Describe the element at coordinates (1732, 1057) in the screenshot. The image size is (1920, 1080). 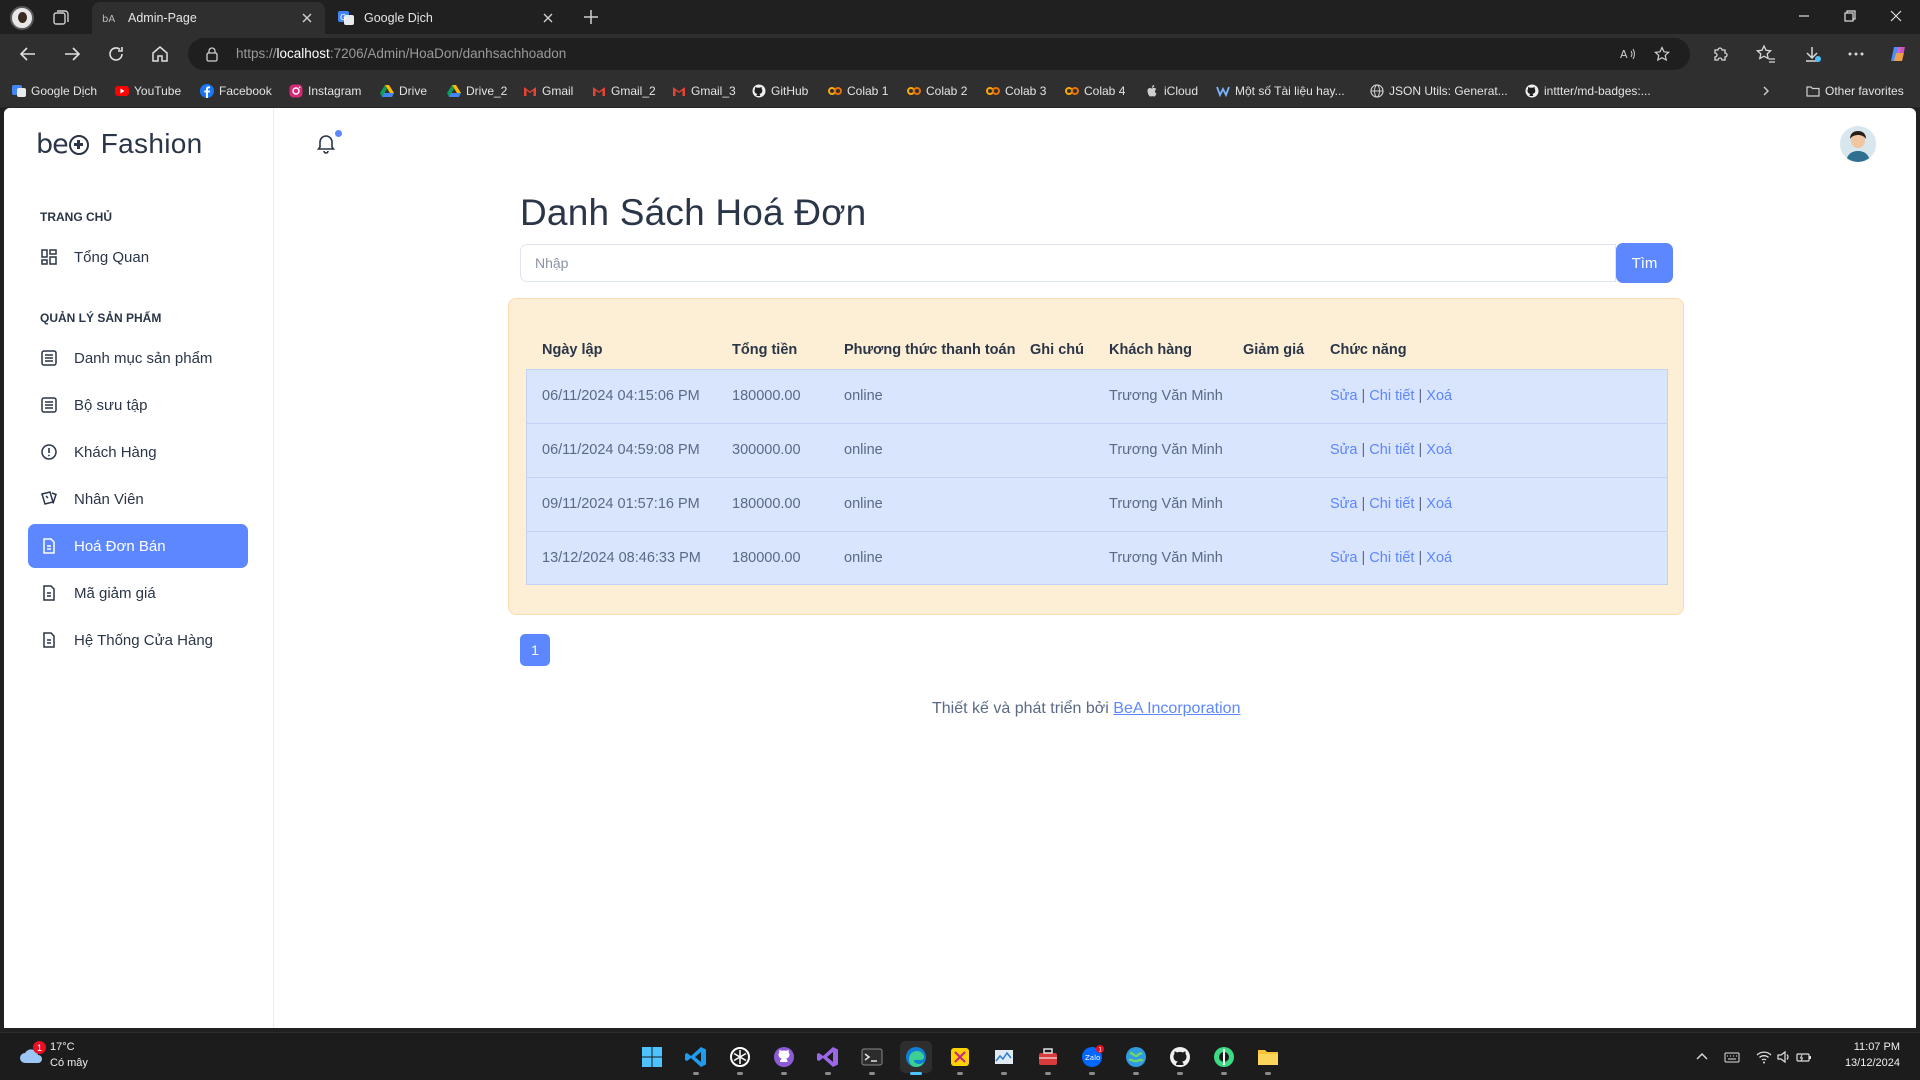
I see `keyboard-icon` at that location.